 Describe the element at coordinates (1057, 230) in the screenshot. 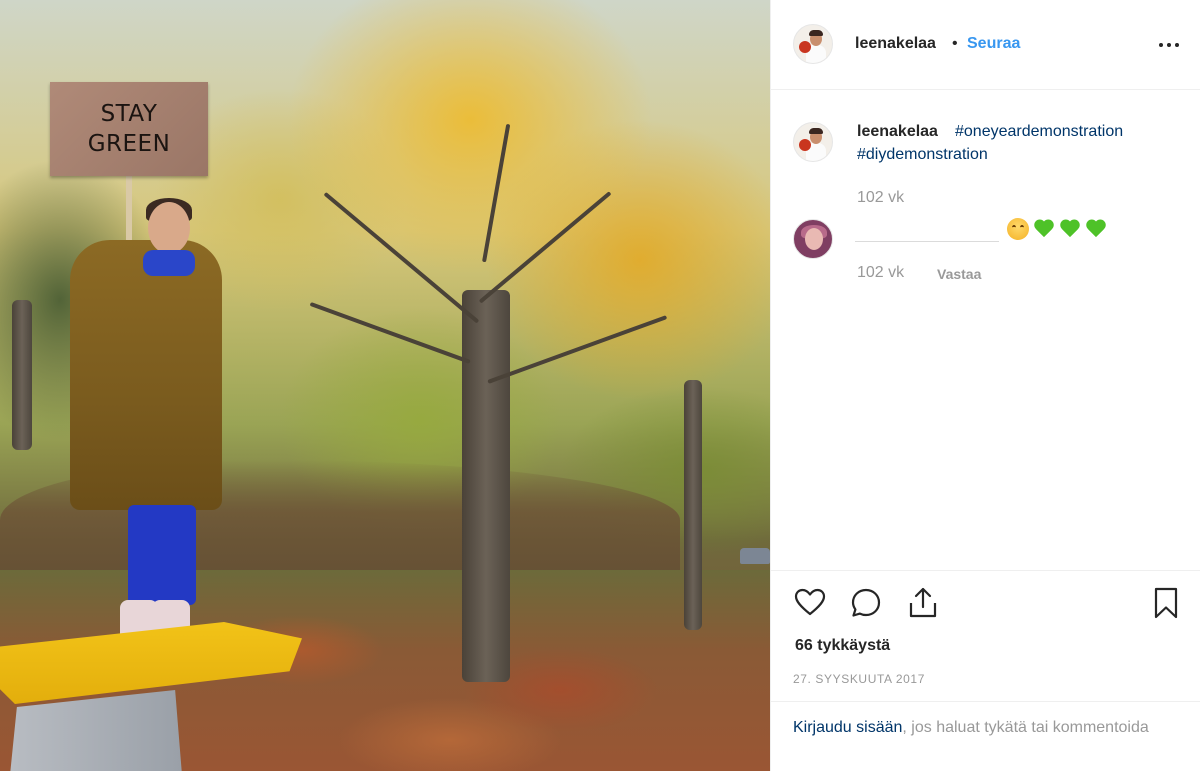

I see `comment-text` at that location.